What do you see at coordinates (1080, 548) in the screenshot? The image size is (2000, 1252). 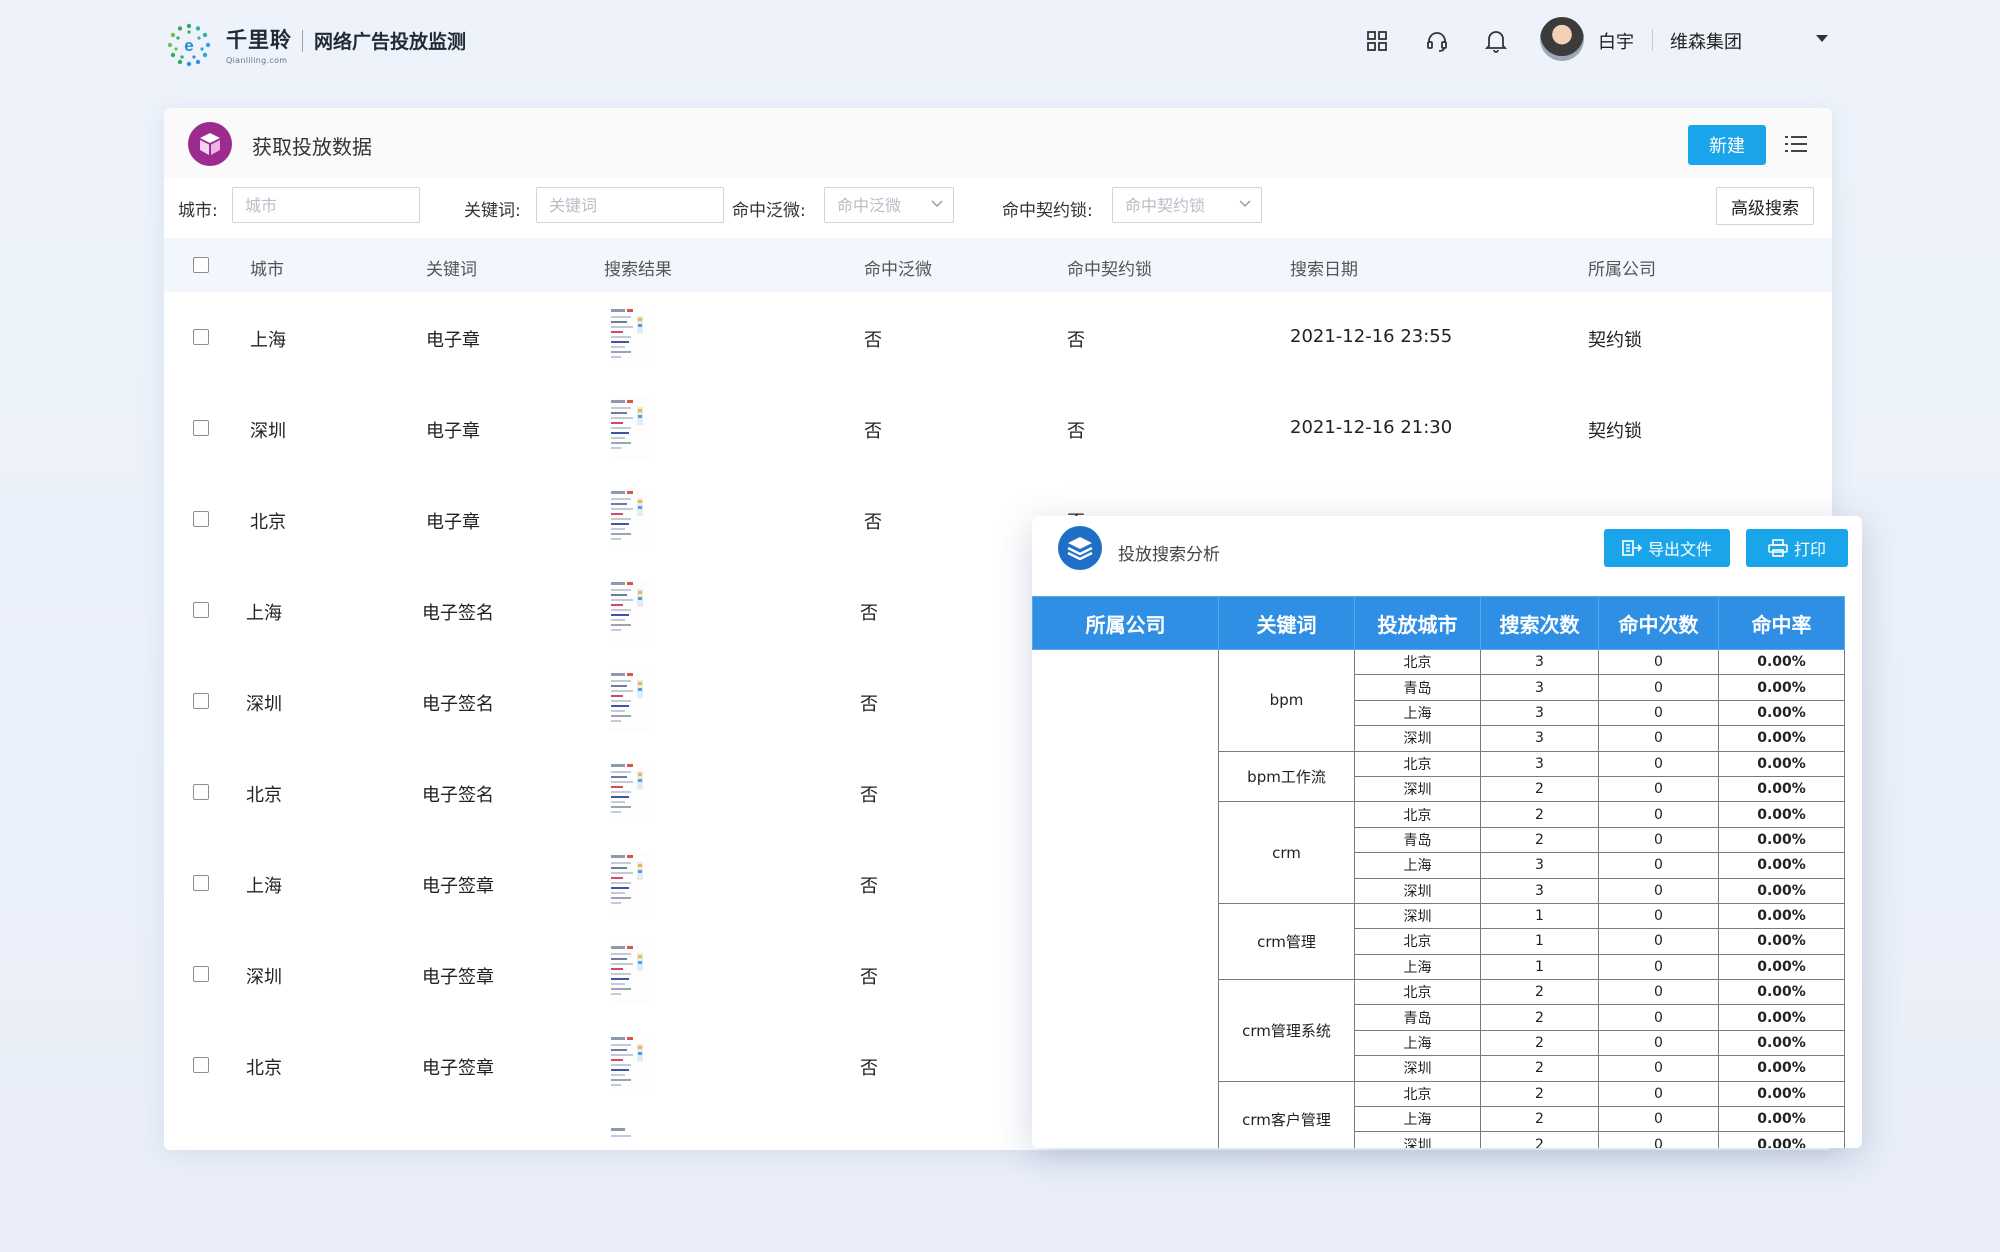 I see `layers-icon` at bounding box center [1080, 548].